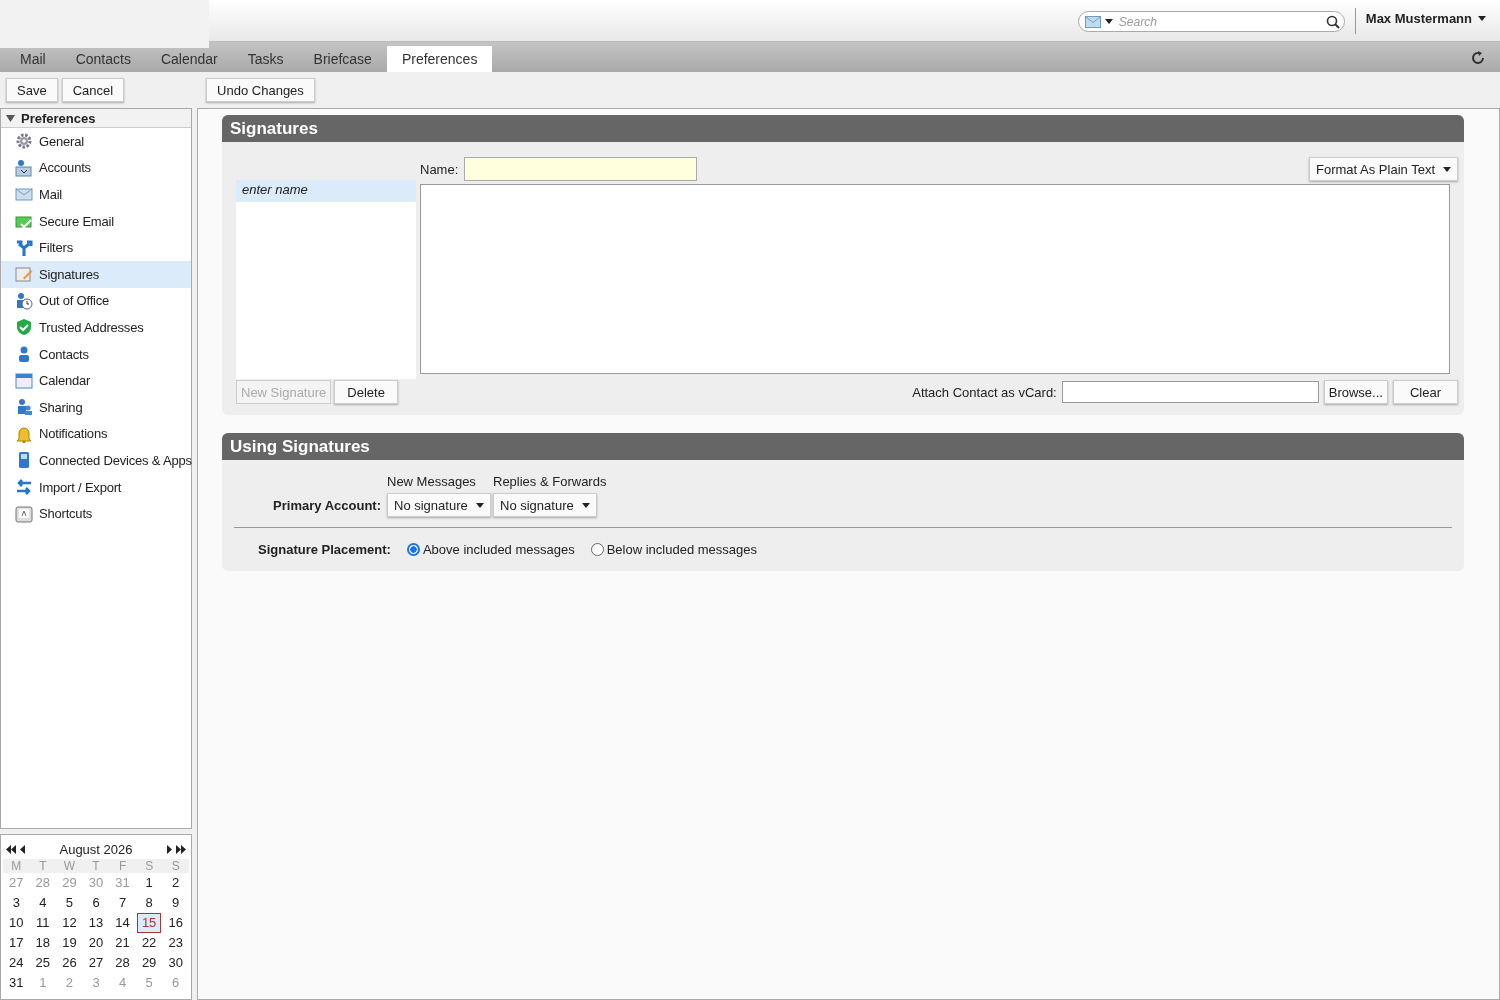 The image size is (1500, 1000). Describe the element at coordinates (96, 943) in the screenshot. I see `calendar-day: 20` at that location.